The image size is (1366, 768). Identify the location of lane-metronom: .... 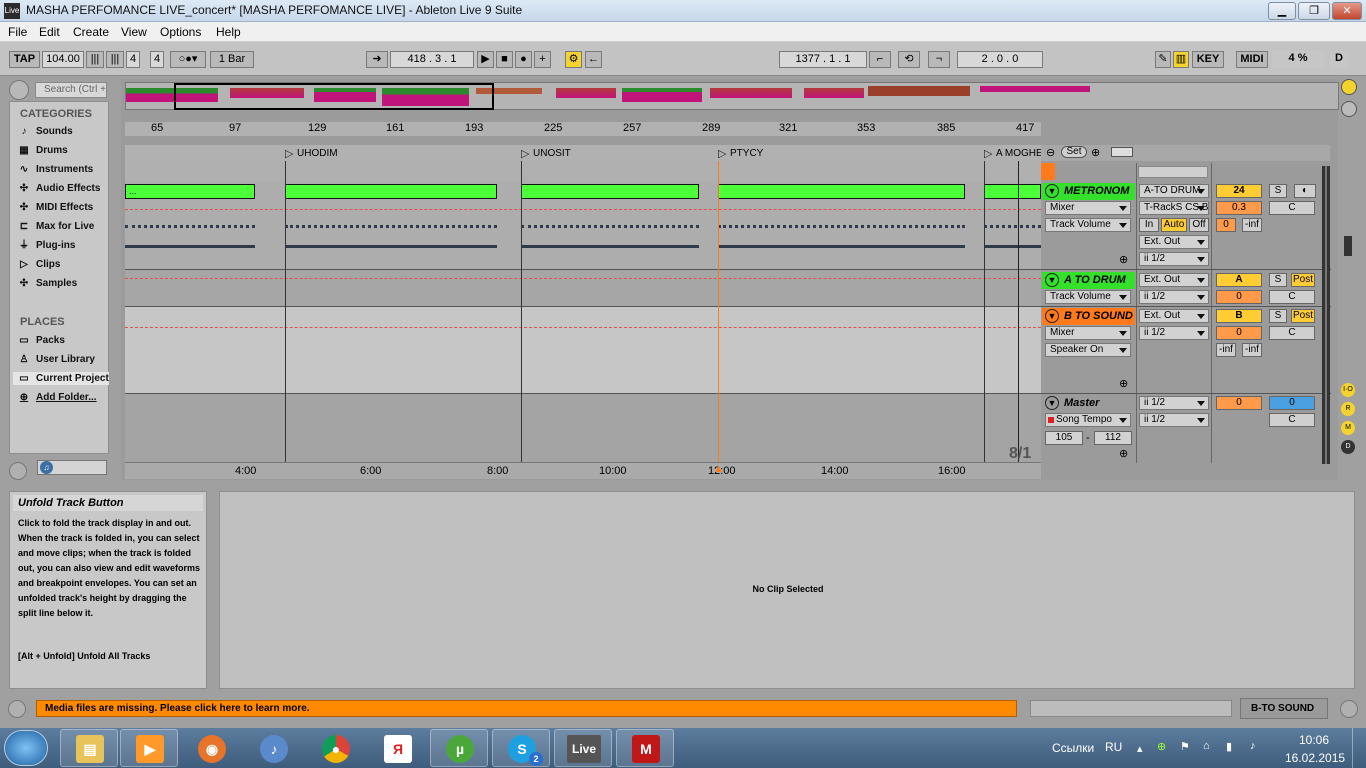
(583, 225).